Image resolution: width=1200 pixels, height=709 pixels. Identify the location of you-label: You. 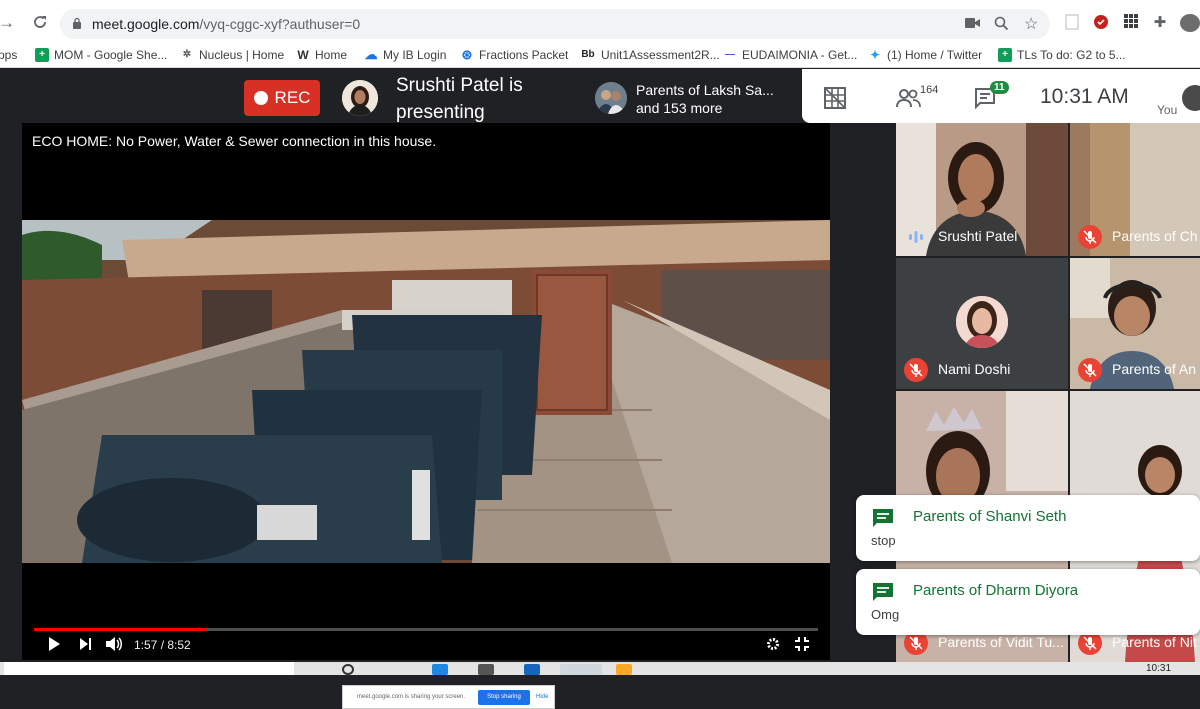
(1167, 110).